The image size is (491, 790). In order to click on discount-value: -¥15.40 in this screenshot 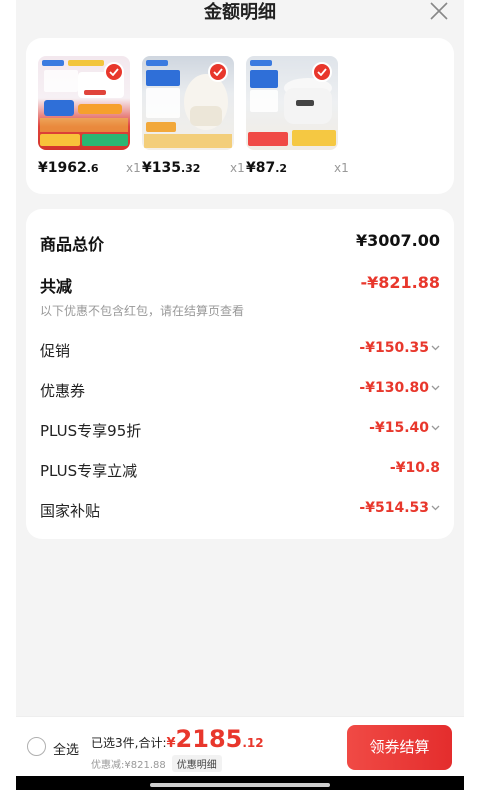, I will do `click(404, 428)`.